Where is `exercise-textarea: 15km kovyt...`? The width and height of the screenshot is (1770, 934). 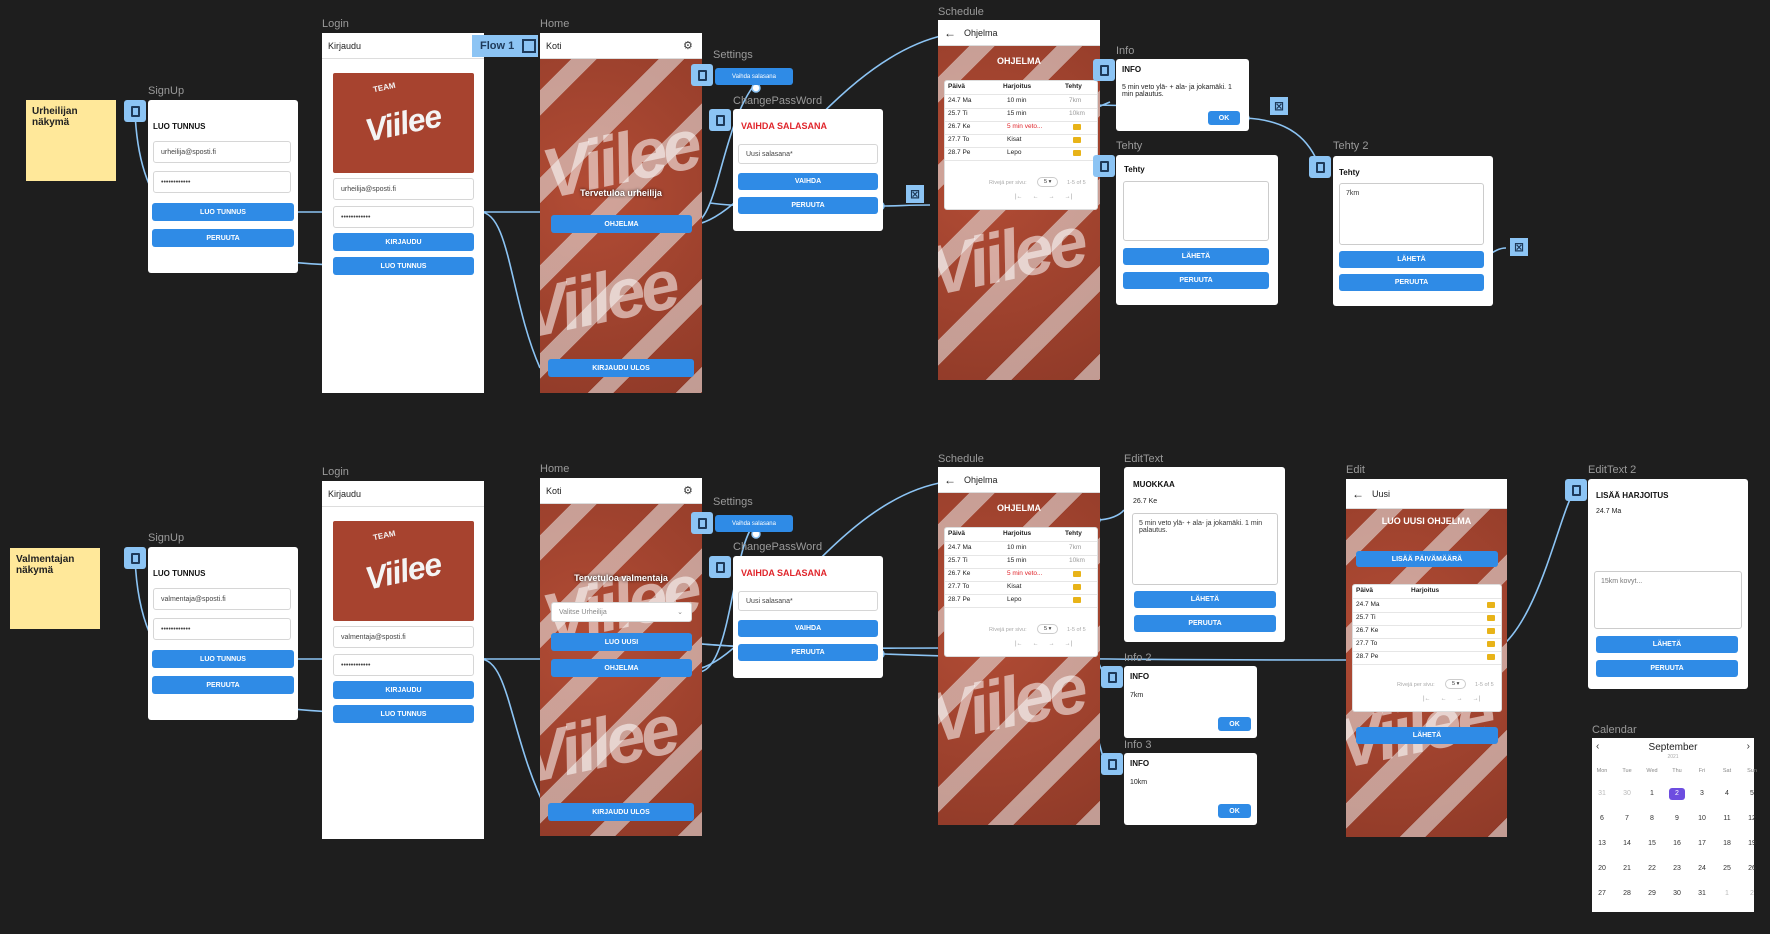 exercise-textarea: 15km kovyt... is located at coordinates (1668, 600).